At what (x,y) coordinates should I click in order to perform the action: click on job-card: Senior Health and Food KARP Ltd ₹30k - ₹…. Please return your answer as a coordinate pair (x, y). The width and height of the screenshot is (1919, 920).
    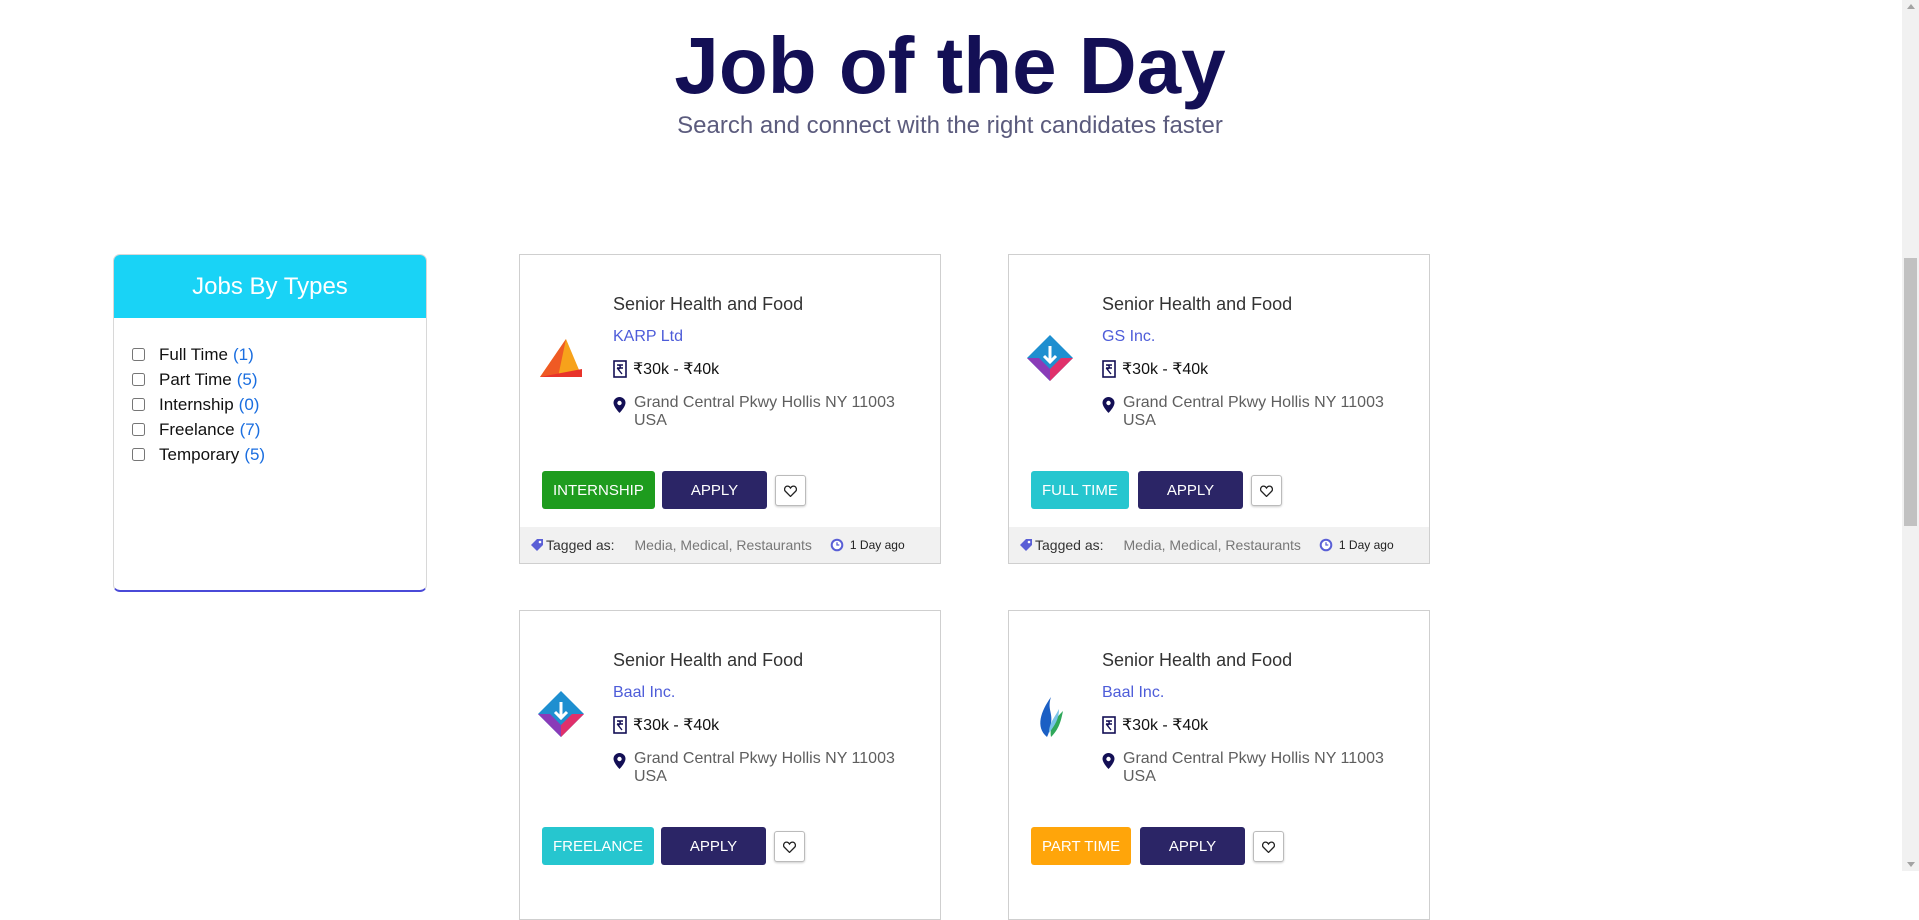
    Looking at the image, I should click on (730, 409).